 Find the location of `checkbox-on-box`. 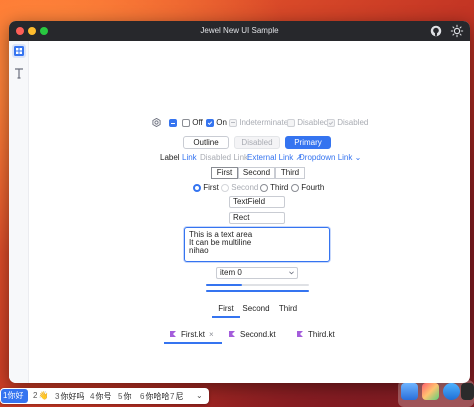

checkbox-on-box is located at coordinates (210, 122).